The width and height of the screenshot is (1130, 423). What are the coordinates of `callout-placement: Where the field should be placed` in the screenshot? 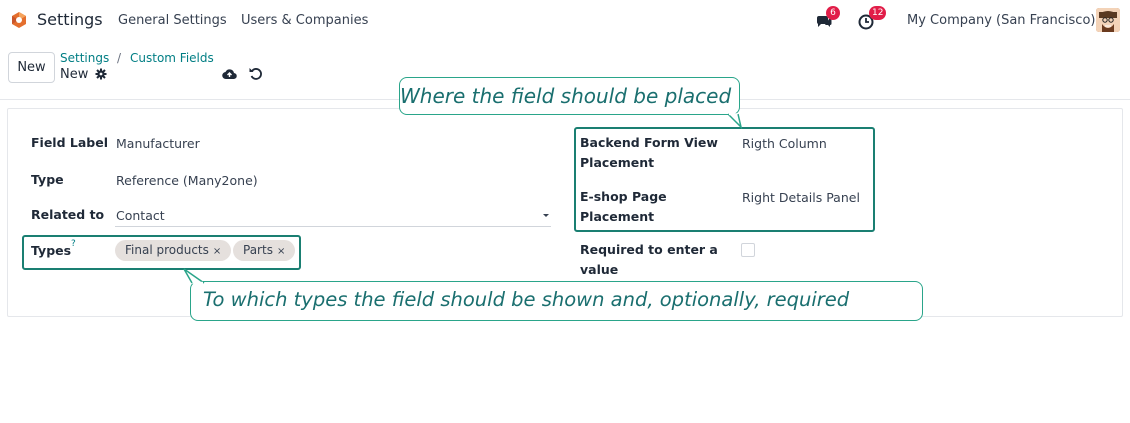 It's located at (569, 96).